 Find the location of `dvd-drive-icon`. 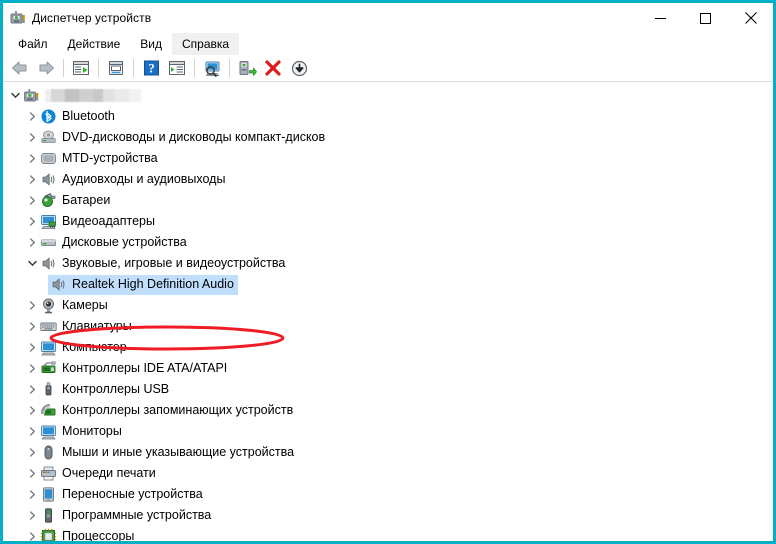

dvd-drive-icon is located at coordinates (48, 137).